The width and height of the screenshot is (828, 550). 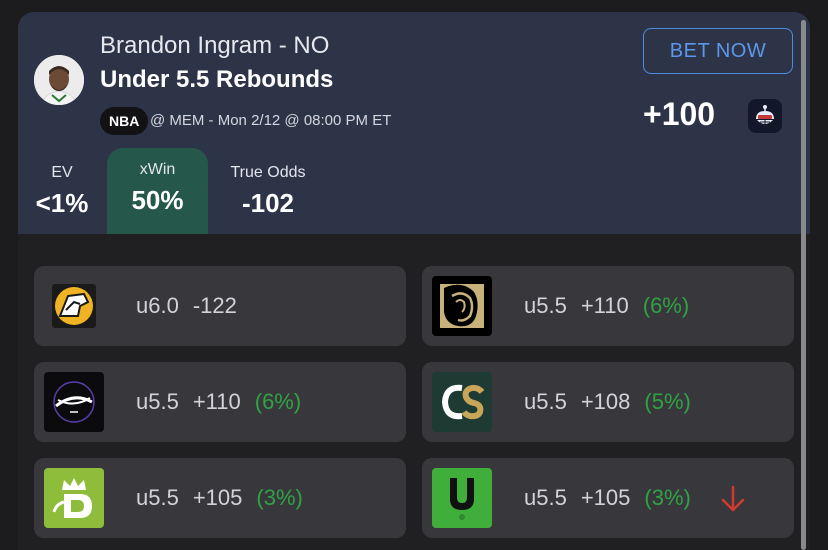 I want to click on caesars-logo, so click(x=462, y=402).